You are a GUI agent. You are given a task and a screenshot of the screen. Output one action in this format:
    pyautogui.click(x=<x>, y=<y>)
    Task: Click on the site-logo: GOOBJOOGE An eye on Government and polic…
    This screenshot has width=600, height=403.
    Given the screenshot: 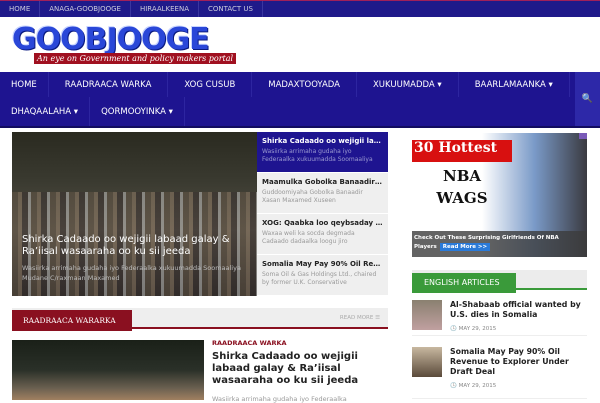 What is the action you would take?
    pyautogui.click(x=124, y=44)
    